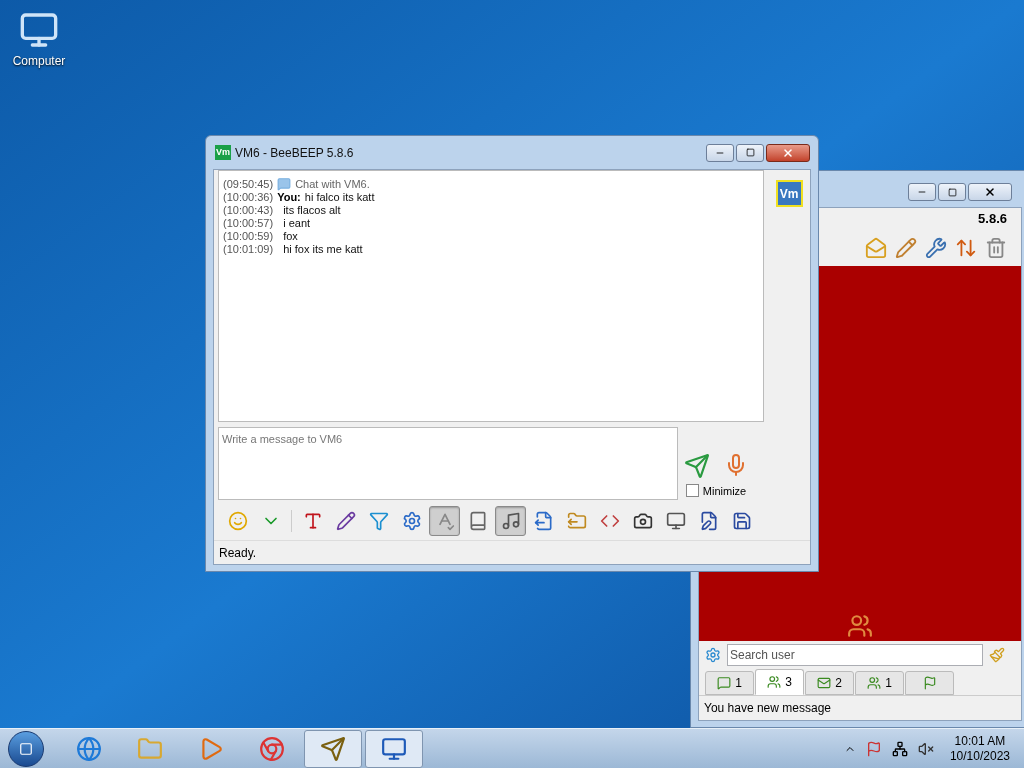 This screenshot has height=768, width=1024. What do you see at coordinates (237, 521) in the screenshot?
I see `smiley-icon` at bounding box center [237, 521].